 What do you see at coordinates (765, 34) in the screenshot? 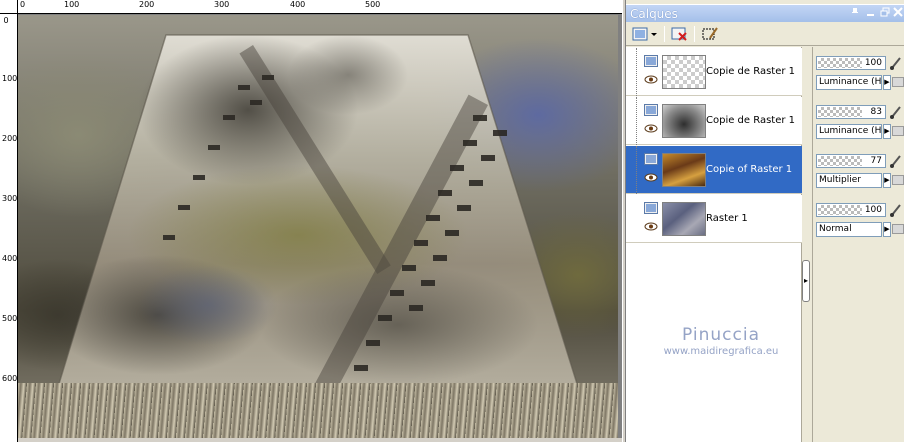
I see `palette-toolbar` at bounding box center [765, 34].